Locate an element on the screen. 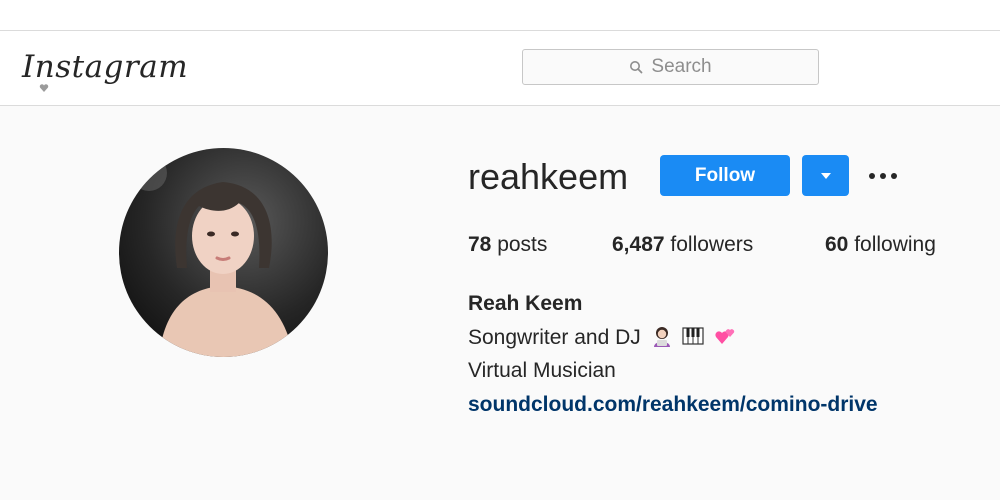 This screenshot has width=1000, height=500. woman-technologist-emoji is located at coordinates (661, 336).